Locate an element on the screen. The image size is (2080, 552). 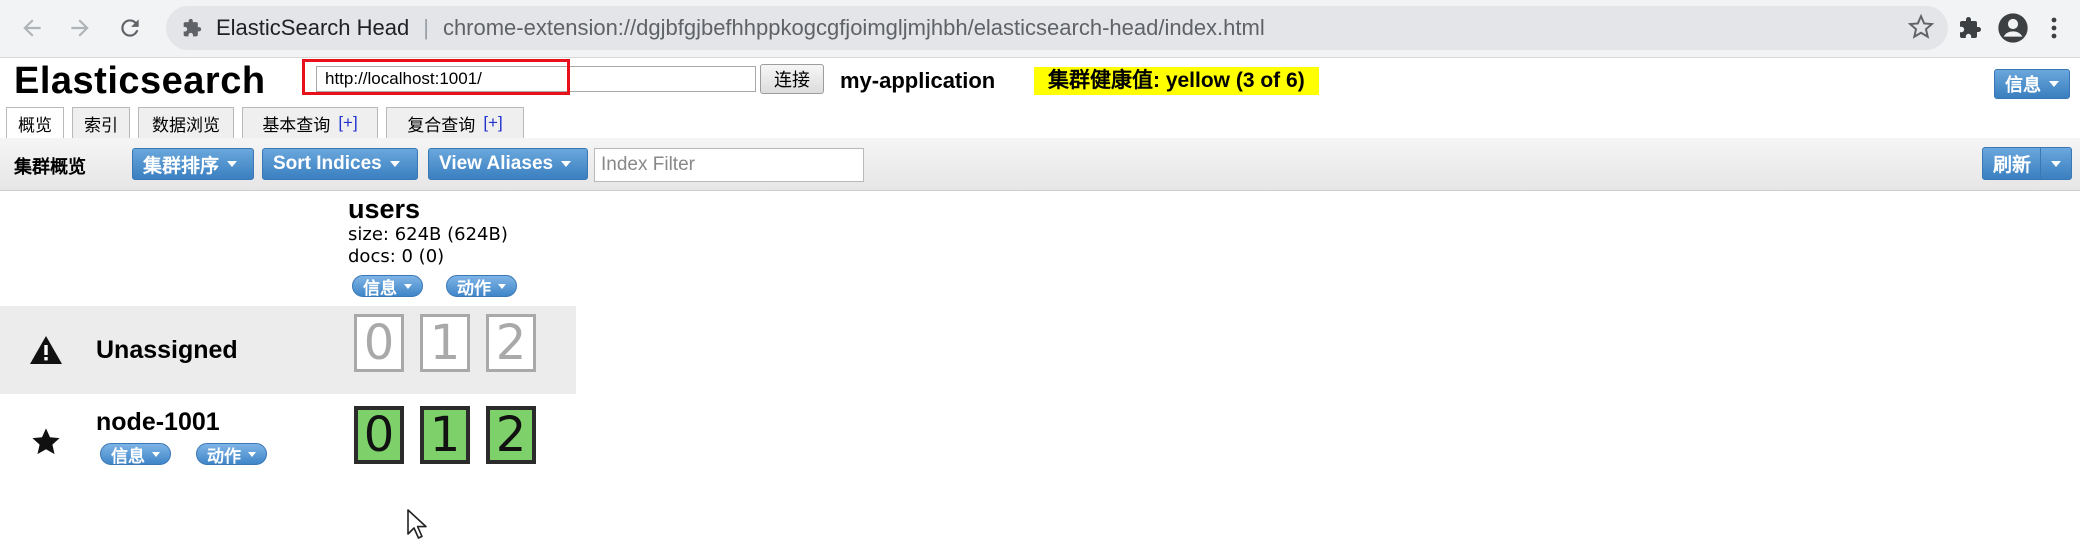
forward-arrow-icon is located at coordinates (80, 28).